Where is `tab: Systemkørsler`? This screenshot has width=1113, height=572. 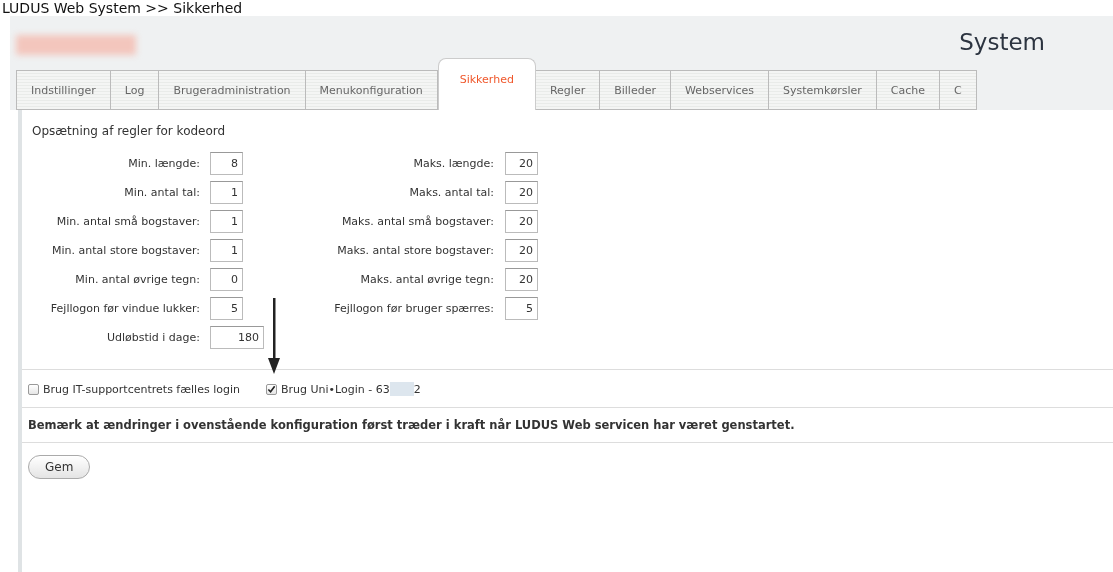
tab: Systemkørsler is located at coordinates (823, 90).